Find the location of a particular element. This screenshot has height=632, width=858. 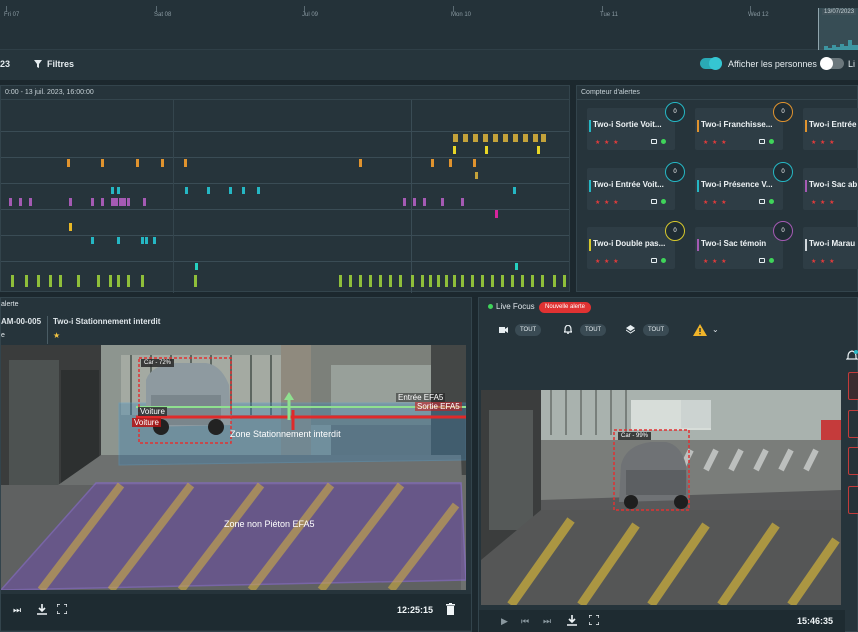

live-fullscreen-icon is located at coordinates (594, 620).